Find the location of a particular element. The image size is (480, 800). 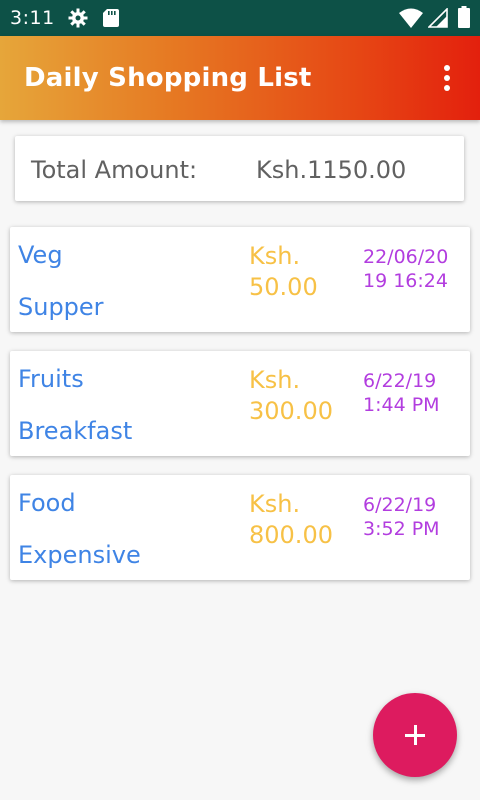

total-amount-label: Total Amount: is located at coordinates (114, 170).